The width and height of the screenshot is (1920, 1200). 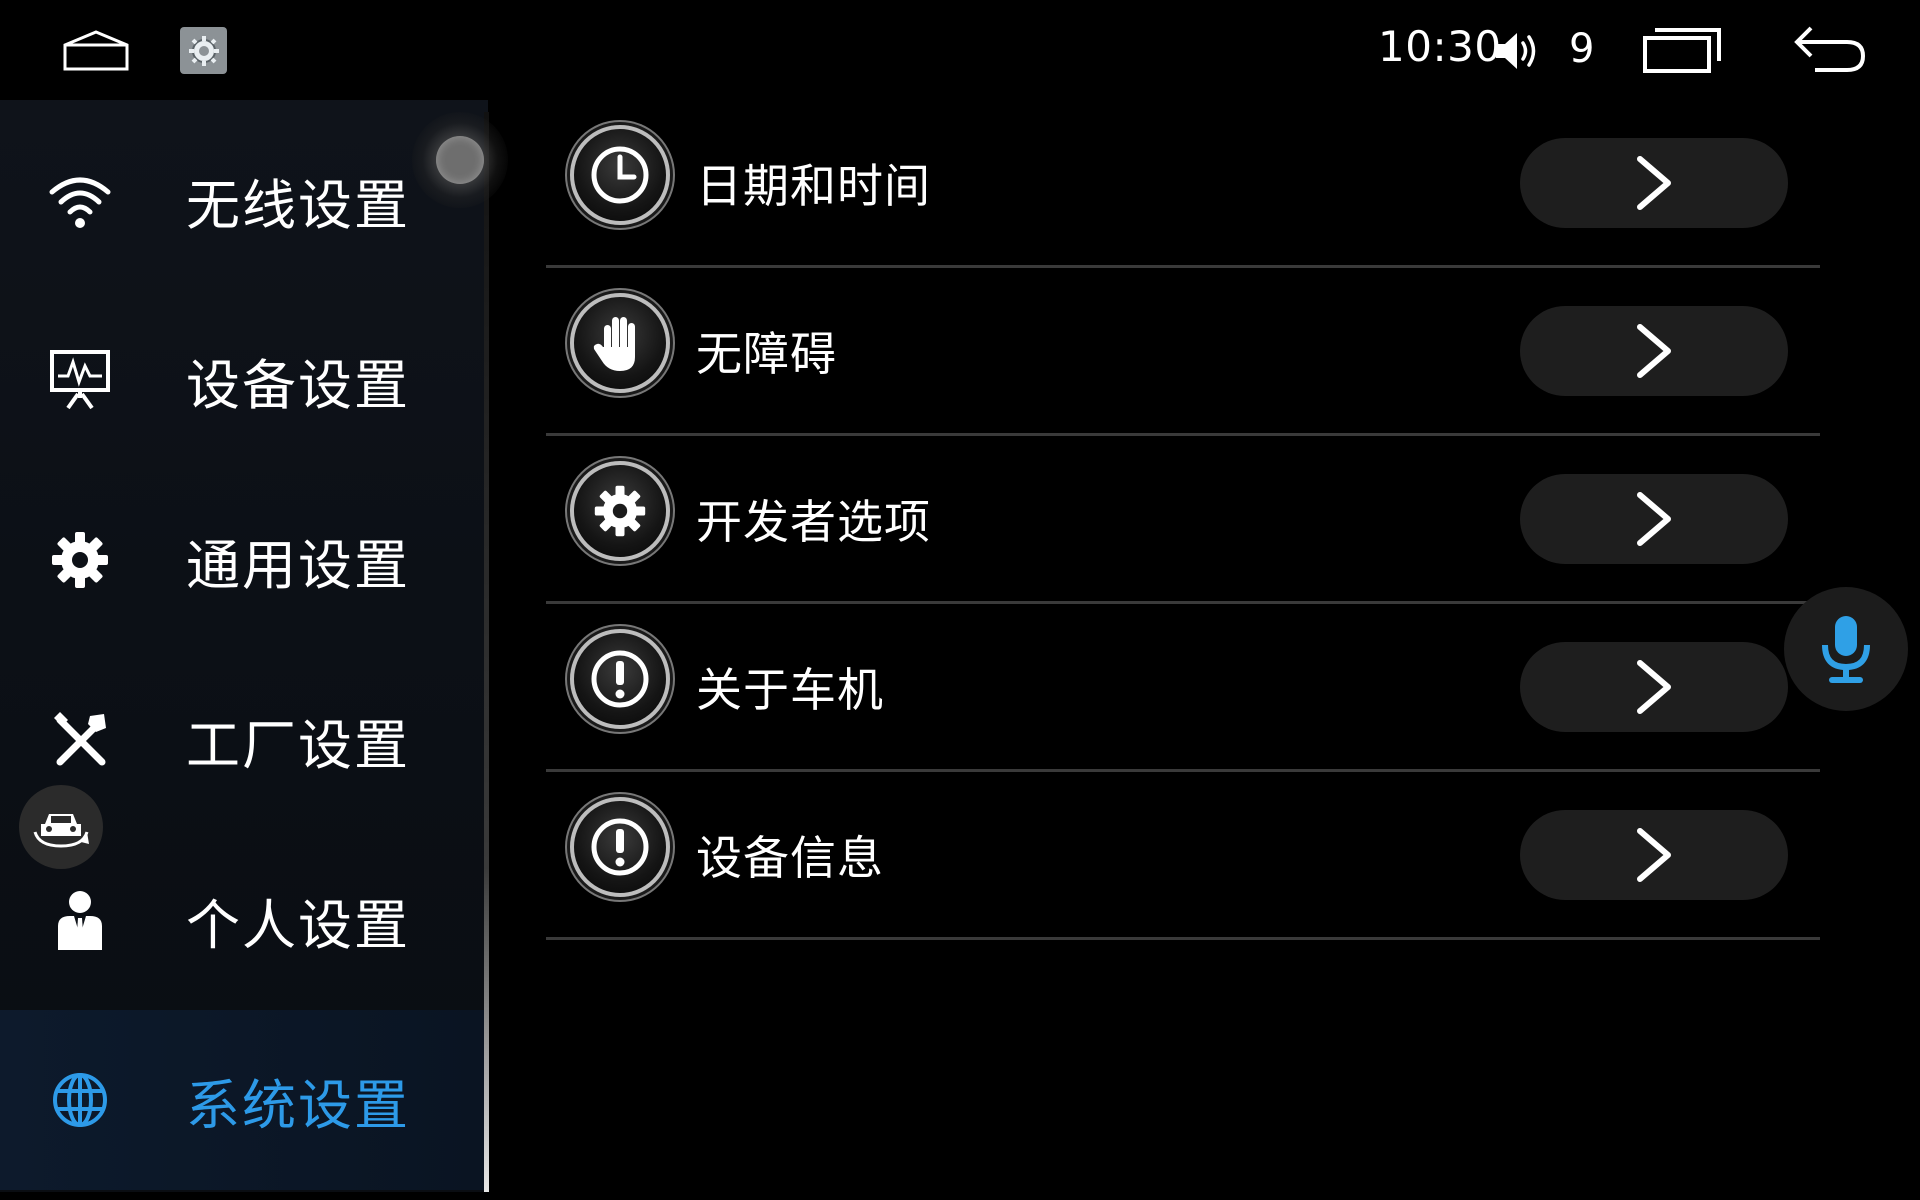 What do you see at coordinates (813, 522) in the screenshot?
I see `row-label: 开发者选项` at bounding box center [813, 522].